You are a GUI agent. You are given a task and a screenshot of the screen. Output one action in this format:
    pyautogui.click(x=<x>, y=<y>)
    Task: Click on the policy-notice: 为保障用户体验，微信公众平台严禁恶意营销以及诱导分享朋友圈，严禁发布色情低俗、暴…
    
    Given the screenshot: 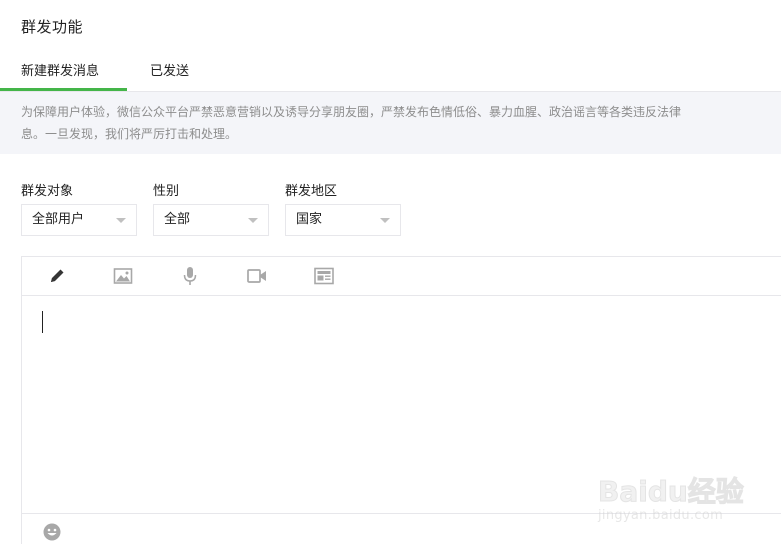 What is the action you would take?
    pyautogui.click(x=390, y=123)
    